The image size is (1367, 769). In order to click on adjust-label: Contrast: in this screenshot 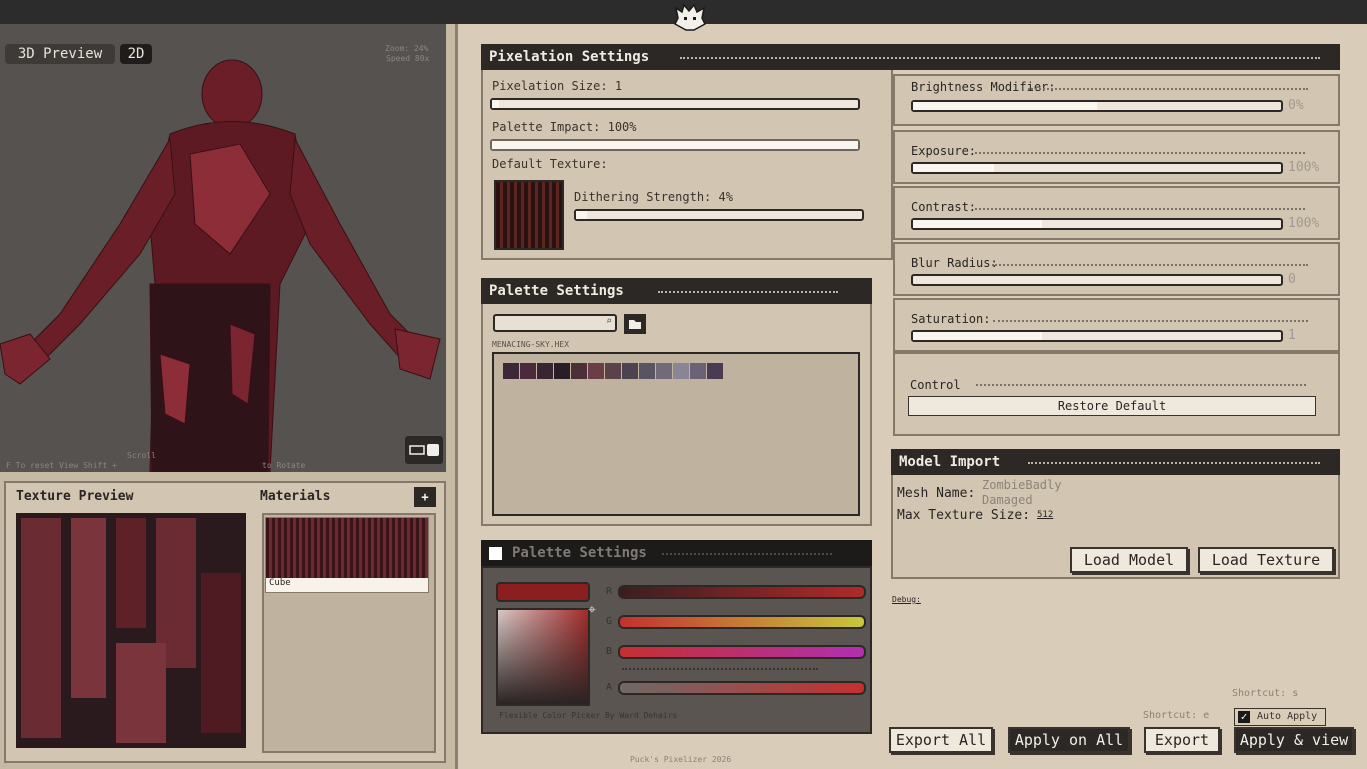, I will do `click(944, 207)`.